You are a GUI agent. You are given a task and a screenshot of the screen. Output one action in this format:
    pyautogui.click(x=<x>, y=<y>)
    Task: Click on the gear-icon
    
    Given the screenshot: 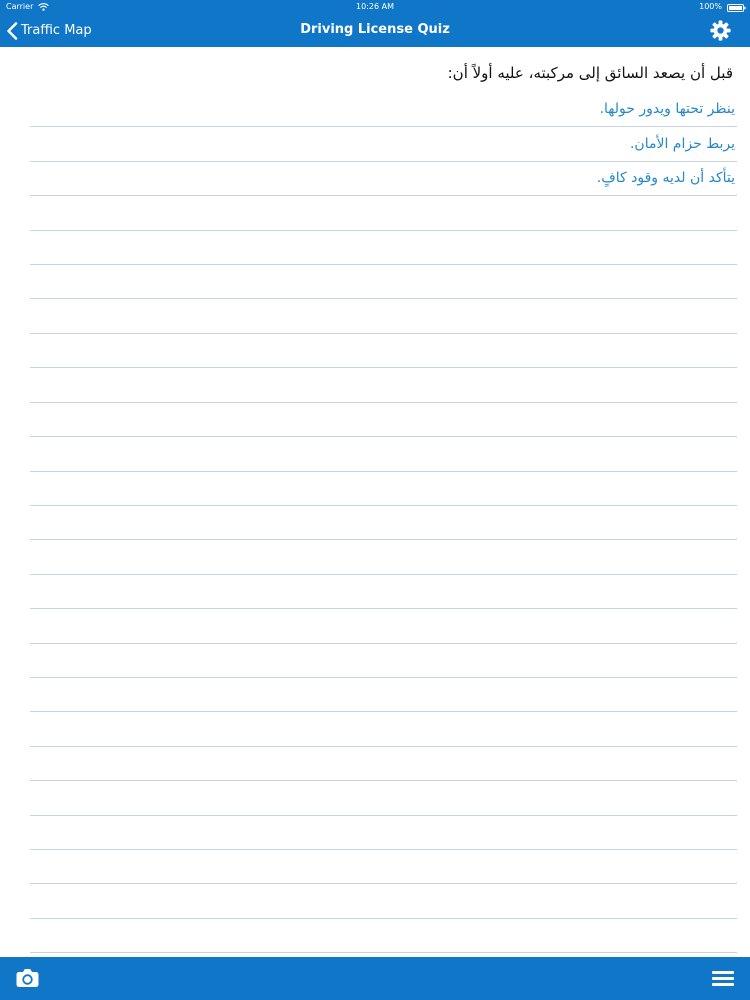 What is the action you would take?
    pyautogui.click(x=720, y=30)
    